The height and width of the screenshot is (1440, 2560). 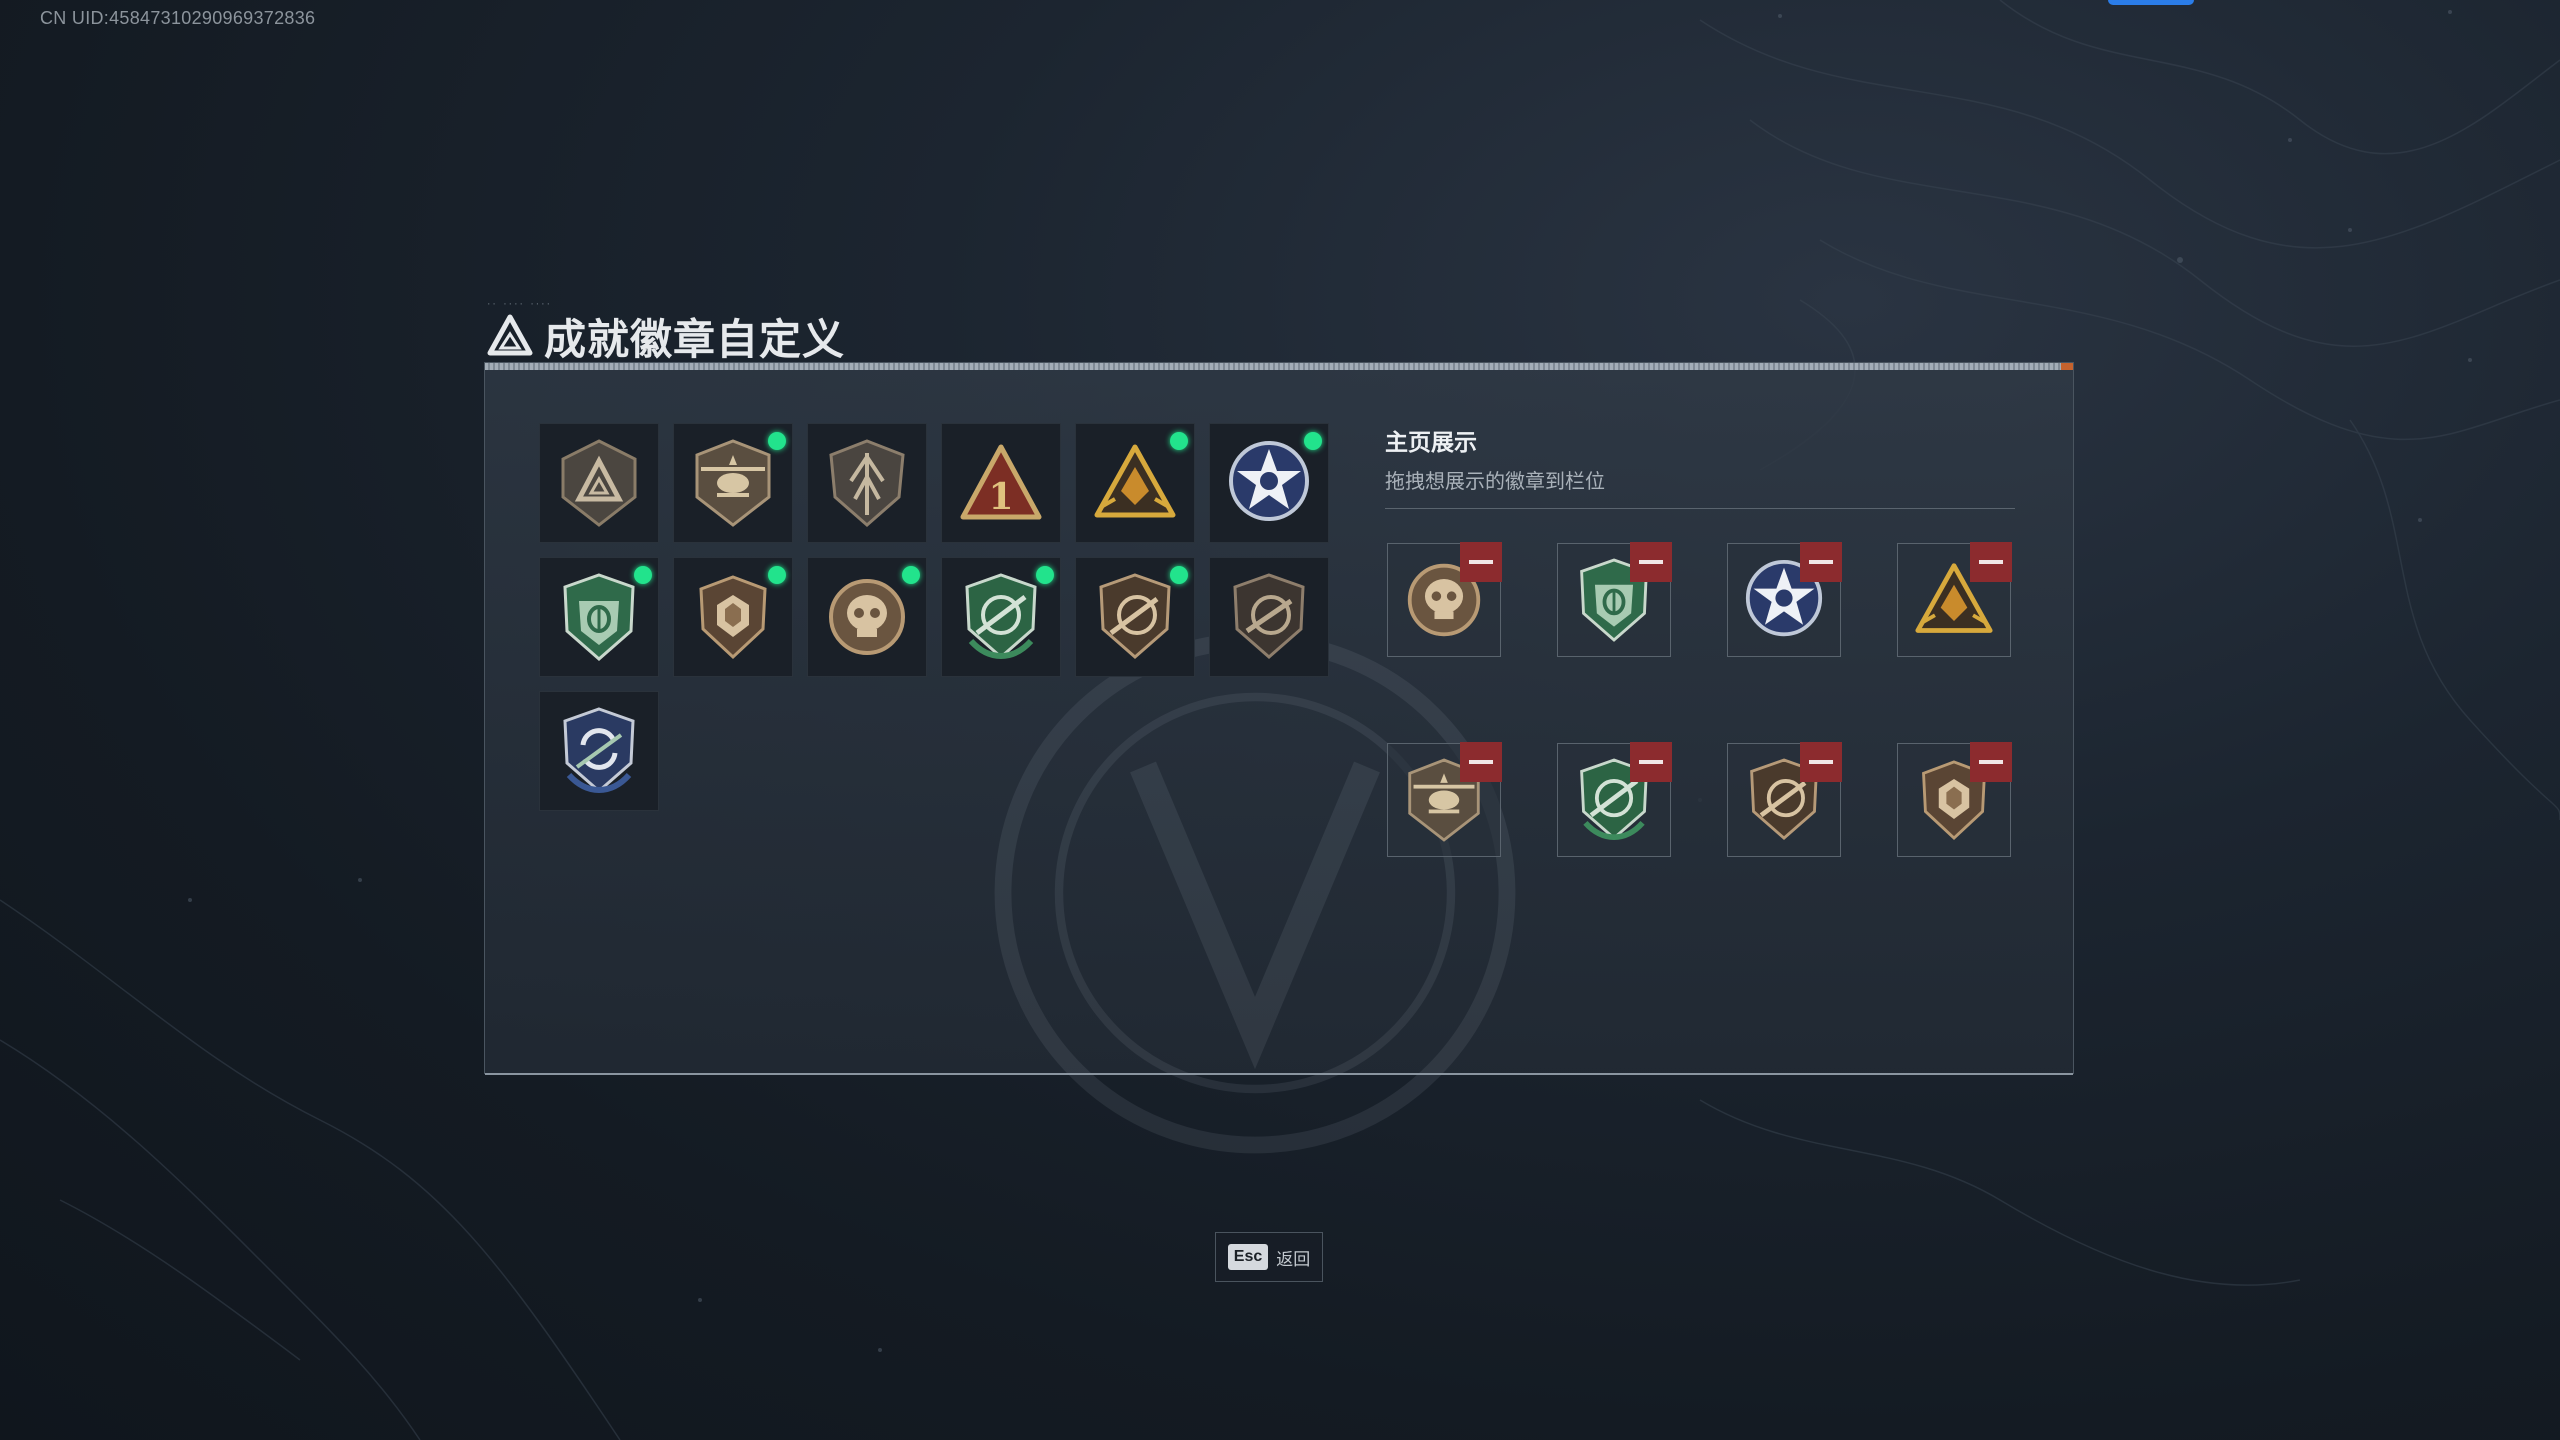 What do you see at coordinates (1279, 1074) in the screenshot?
I see `panel-bottom-line` at bounding box center [1279, 1074].